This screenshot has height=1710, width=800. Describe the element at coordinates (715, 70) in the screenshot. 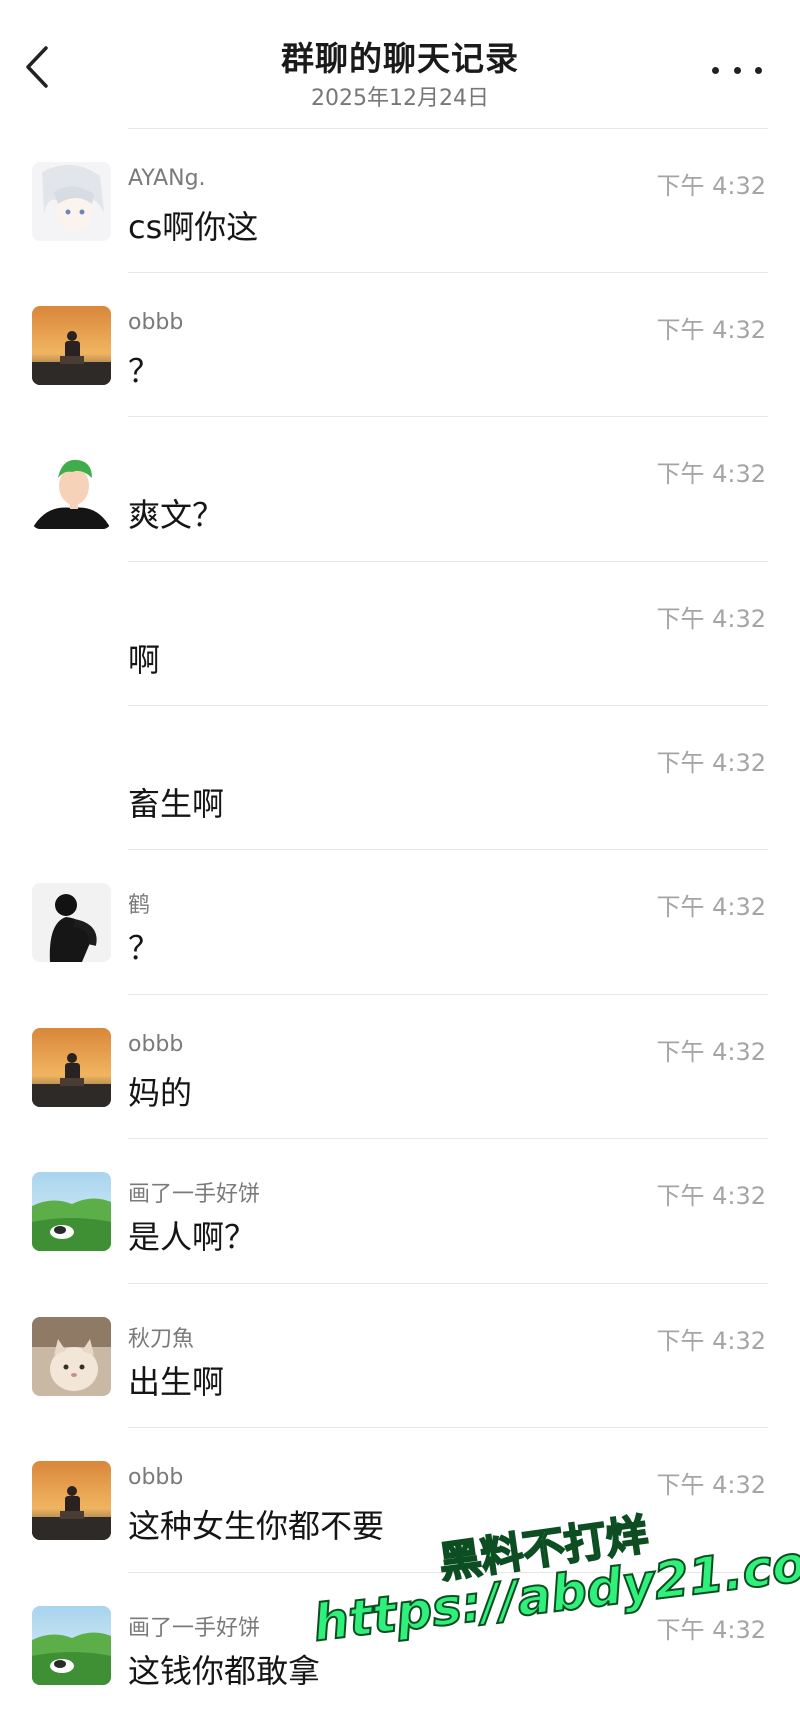

I see `more-dots-icon` at that location.